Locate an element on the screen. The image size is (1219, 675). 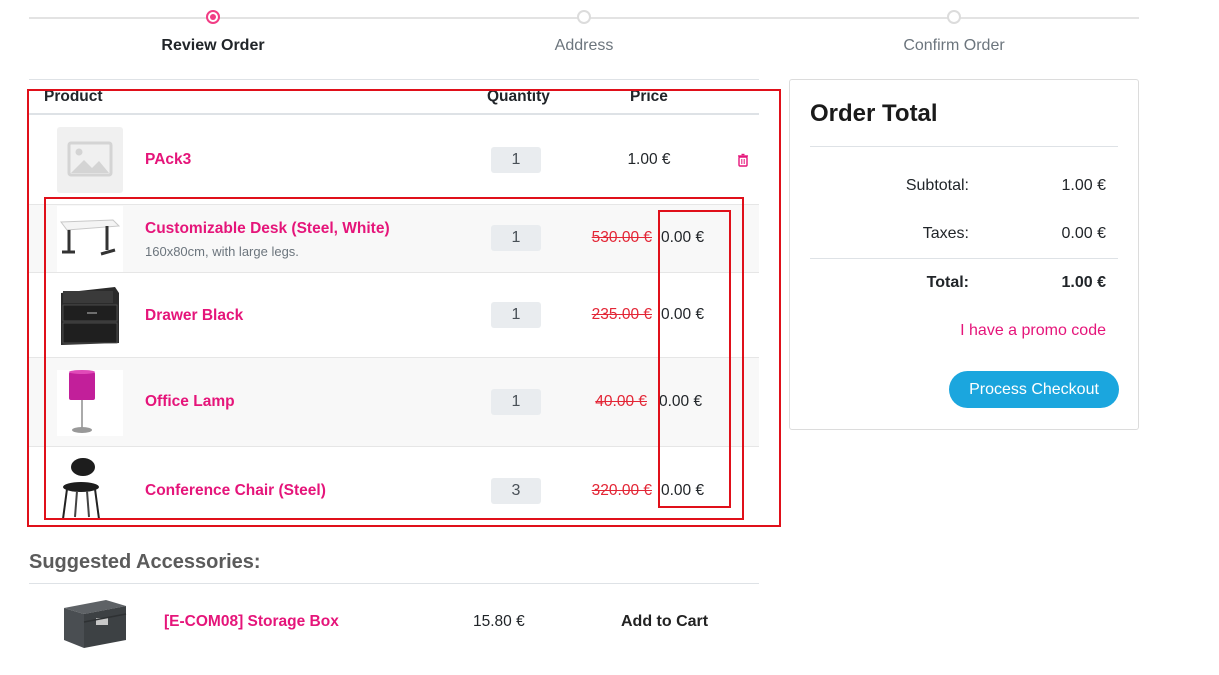
original-price: 40.00 € is located at coordinates (621, 401).